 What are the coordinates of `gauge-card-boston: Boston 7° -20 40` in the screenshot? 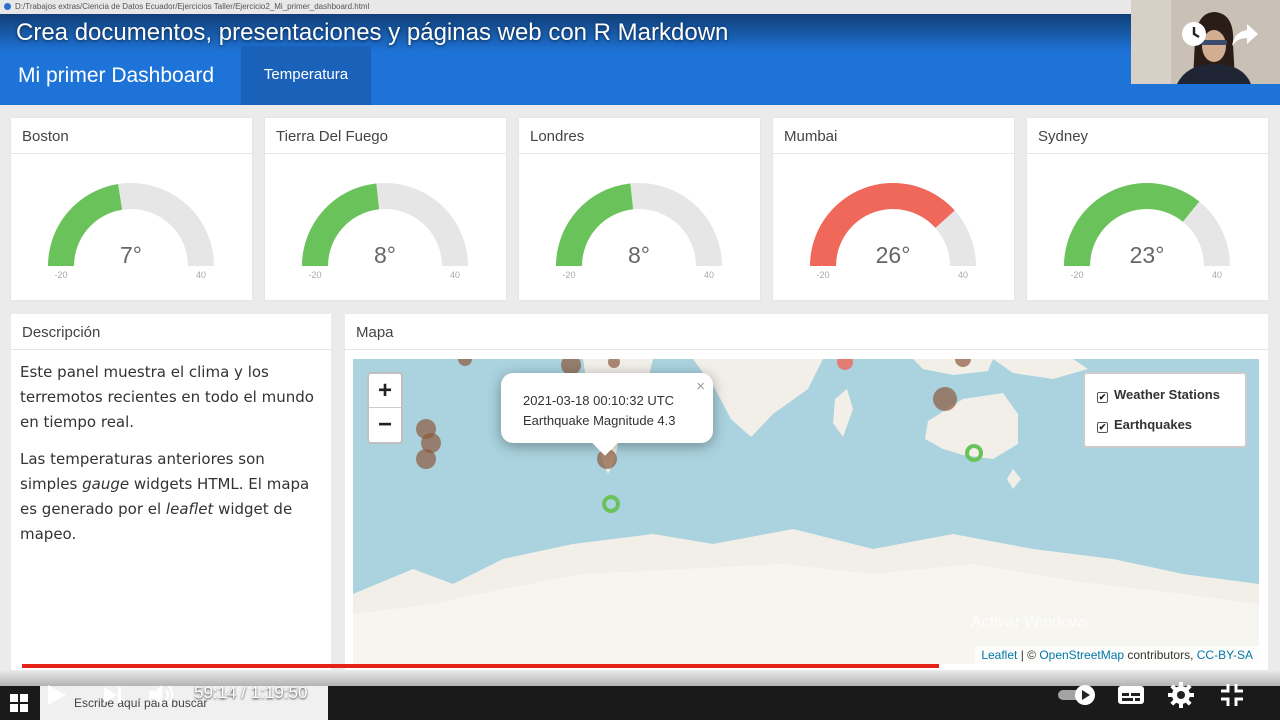 It's located at (131, 209).